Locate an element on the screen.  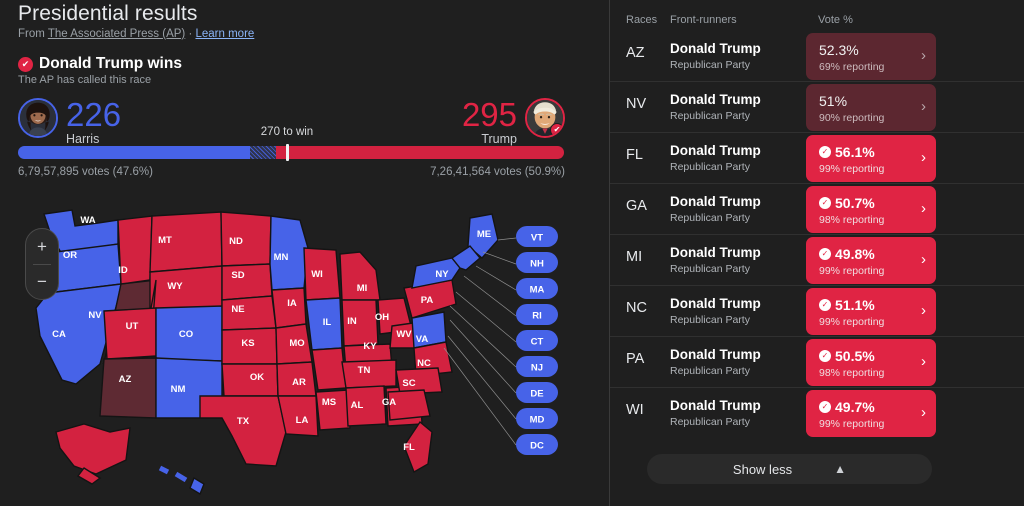
map-state-label-ks: KS is located at coordinates (247, 343).